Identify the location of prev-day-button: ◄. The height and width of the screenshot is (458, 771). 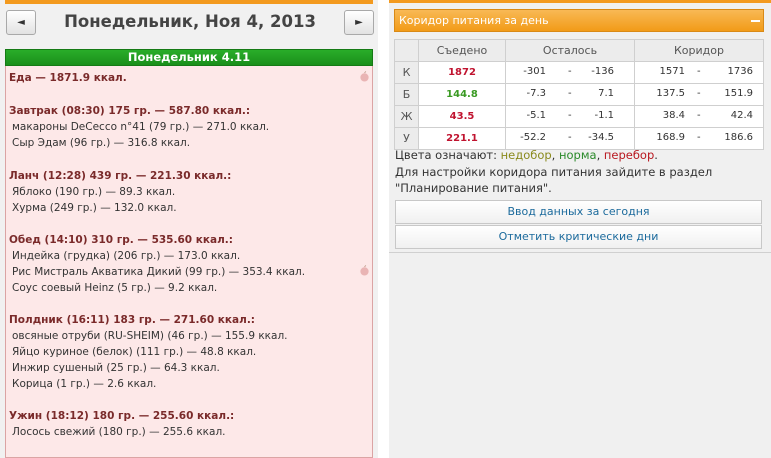
(21, 22).